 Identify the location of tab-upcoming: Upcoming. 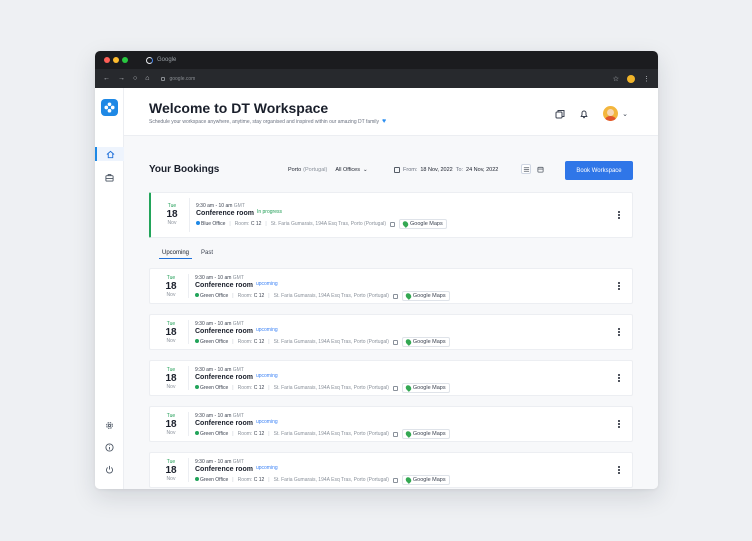
(176, 254).